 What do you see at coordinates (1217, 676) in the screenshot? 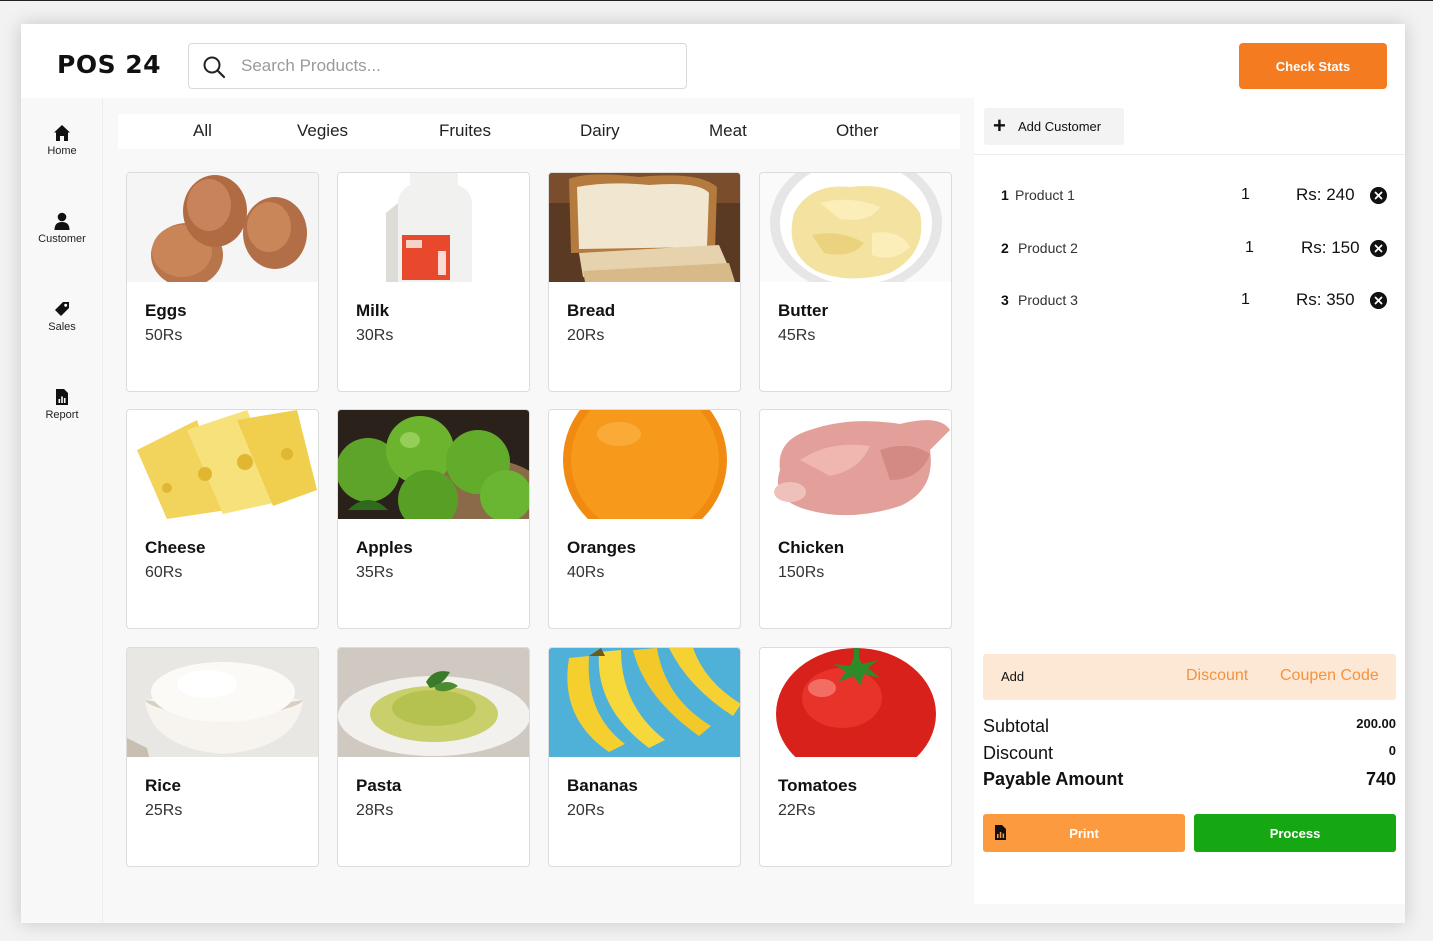
I see `discount-link: Discount` at bounding box center [1217, 676].